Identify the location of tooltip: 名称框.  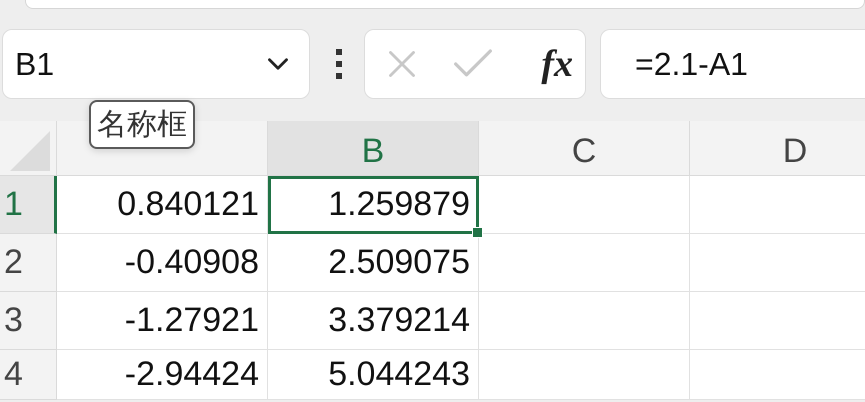
(142, 124).